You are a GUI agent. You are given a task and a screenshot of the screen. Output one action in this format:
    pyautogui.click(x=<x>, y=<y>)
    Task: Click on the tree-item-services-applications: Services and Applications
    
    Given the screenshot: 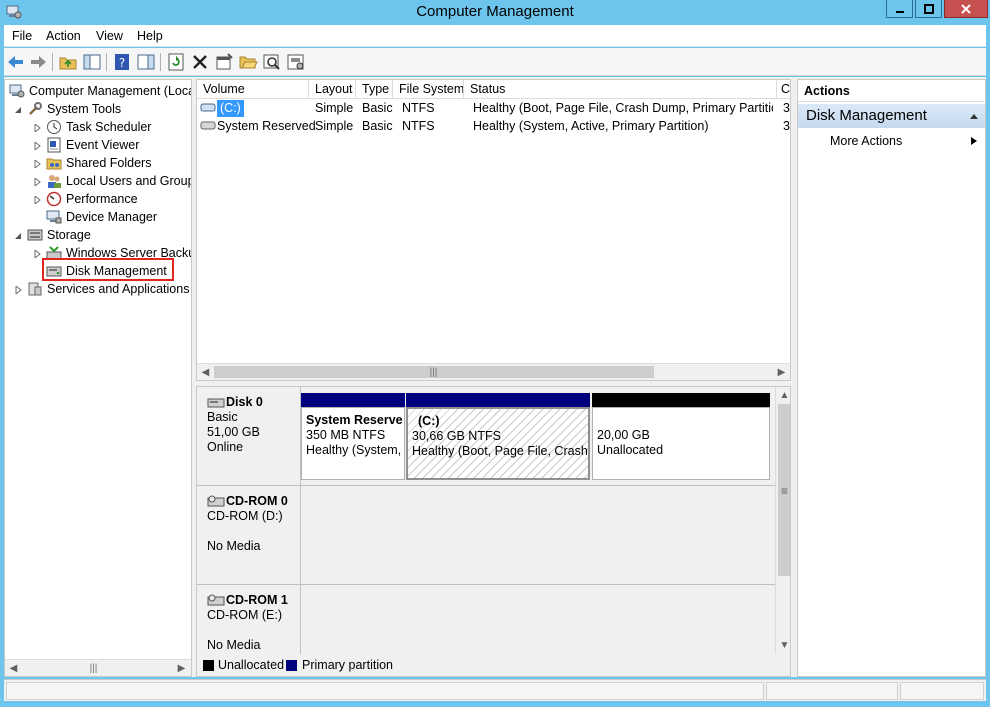 What is the action you would take?
    pyautogui.click(x=108, y=289)
    